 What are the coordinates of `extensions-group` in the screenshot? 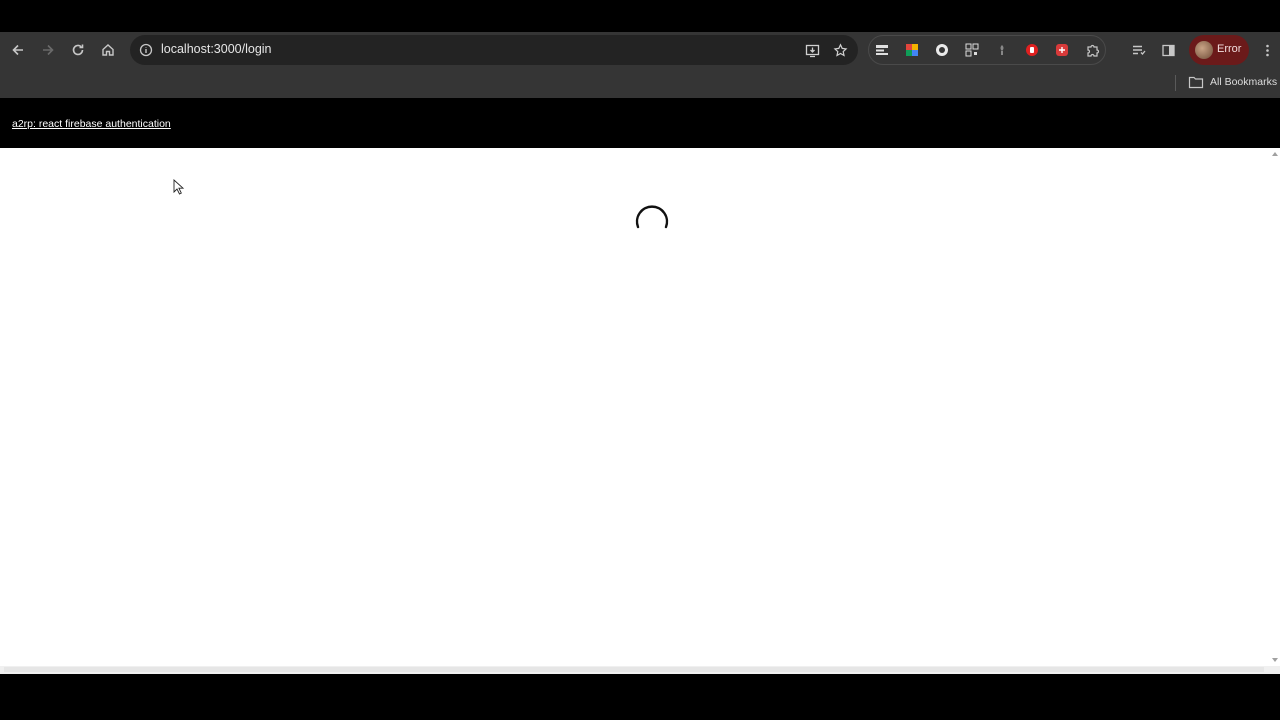 It's located at (987, 50).